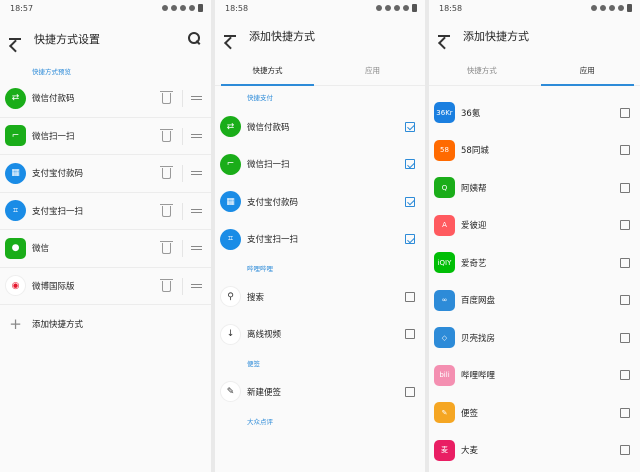 The height and width of the screenshot is (472, 640). Describe the element at coordinates (534, 301) in the screenshot. I see `app-row: ∞ 百度网盘` at that location.